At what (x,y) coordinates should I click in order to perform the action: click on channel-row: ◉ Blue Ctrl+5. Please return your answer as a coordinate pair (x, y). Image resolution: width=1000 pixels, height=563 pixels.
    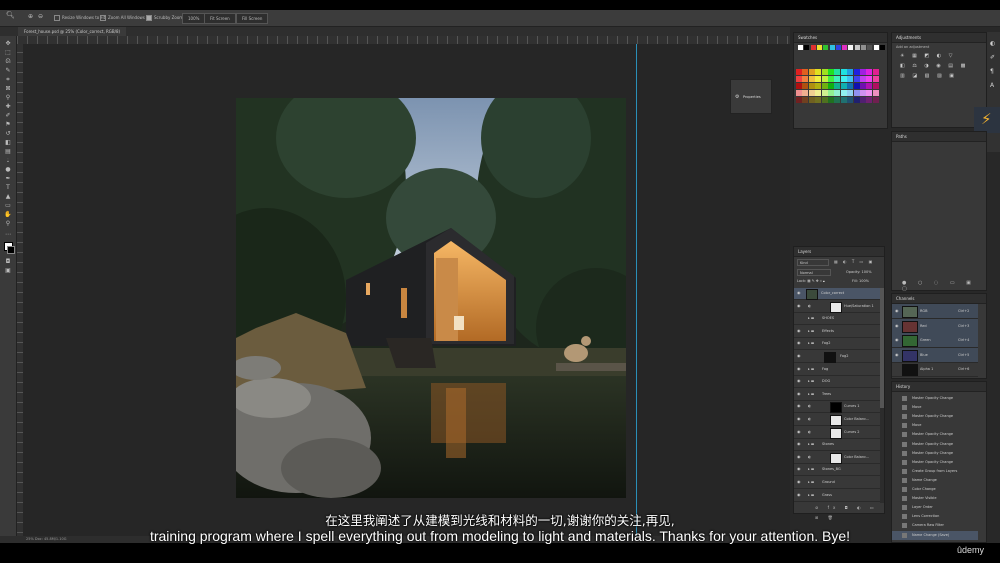
    Looking at the image, I should click on (935, 355).